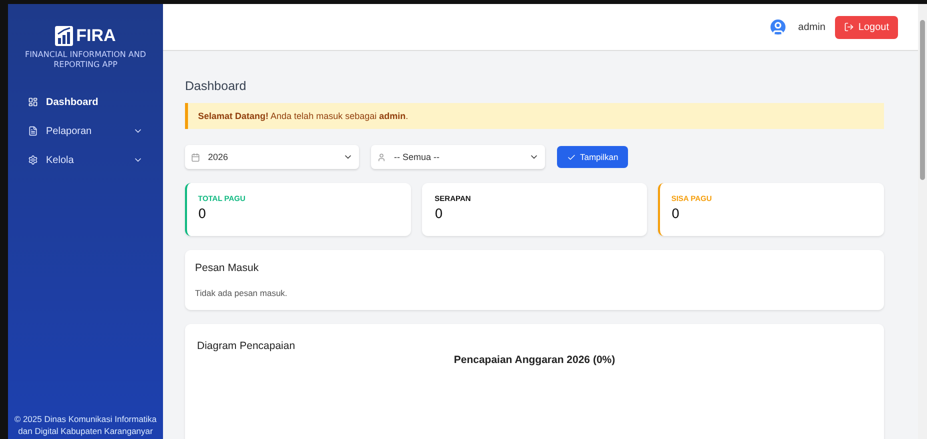 This screenshot has height=439, width=927. What do you see at coordinates (216, 86) in the screenshot?
I see `page-title: Dashboard` at bounding box center [216, 86].